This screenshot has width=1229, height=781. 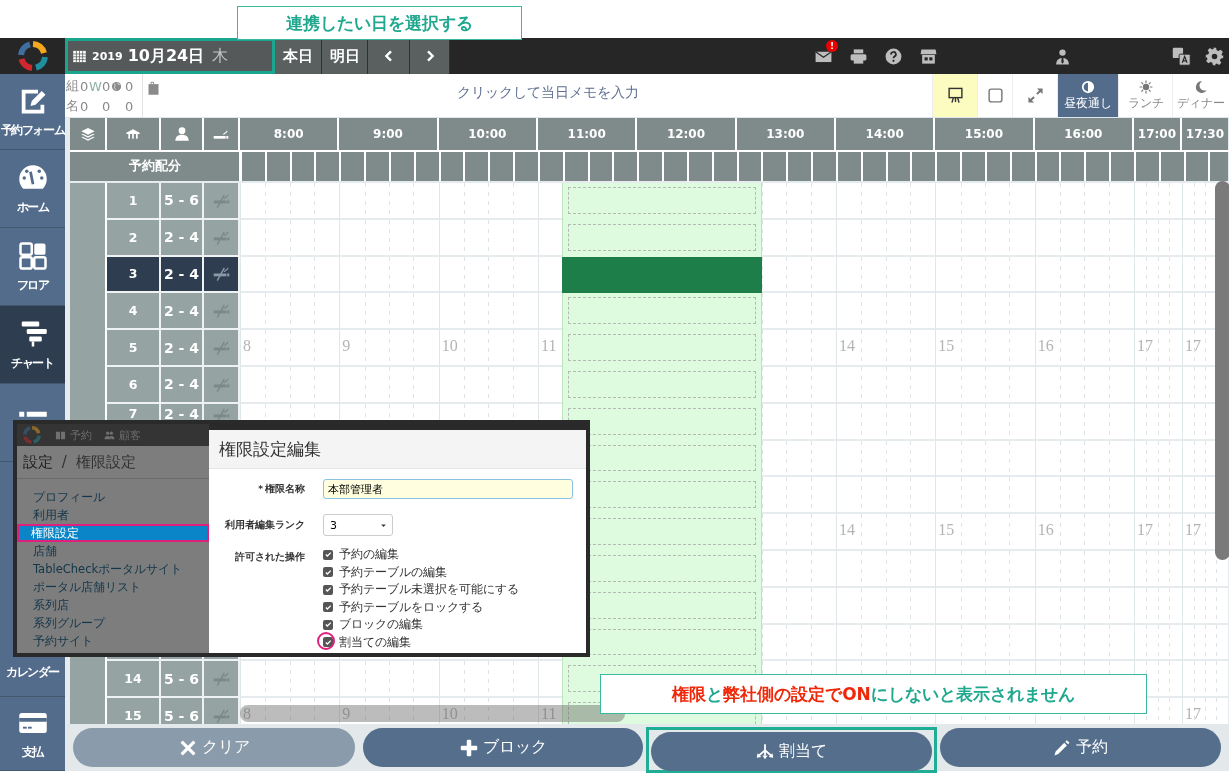 I want to click on time-header: 15:00, so click(x=985, y=134).